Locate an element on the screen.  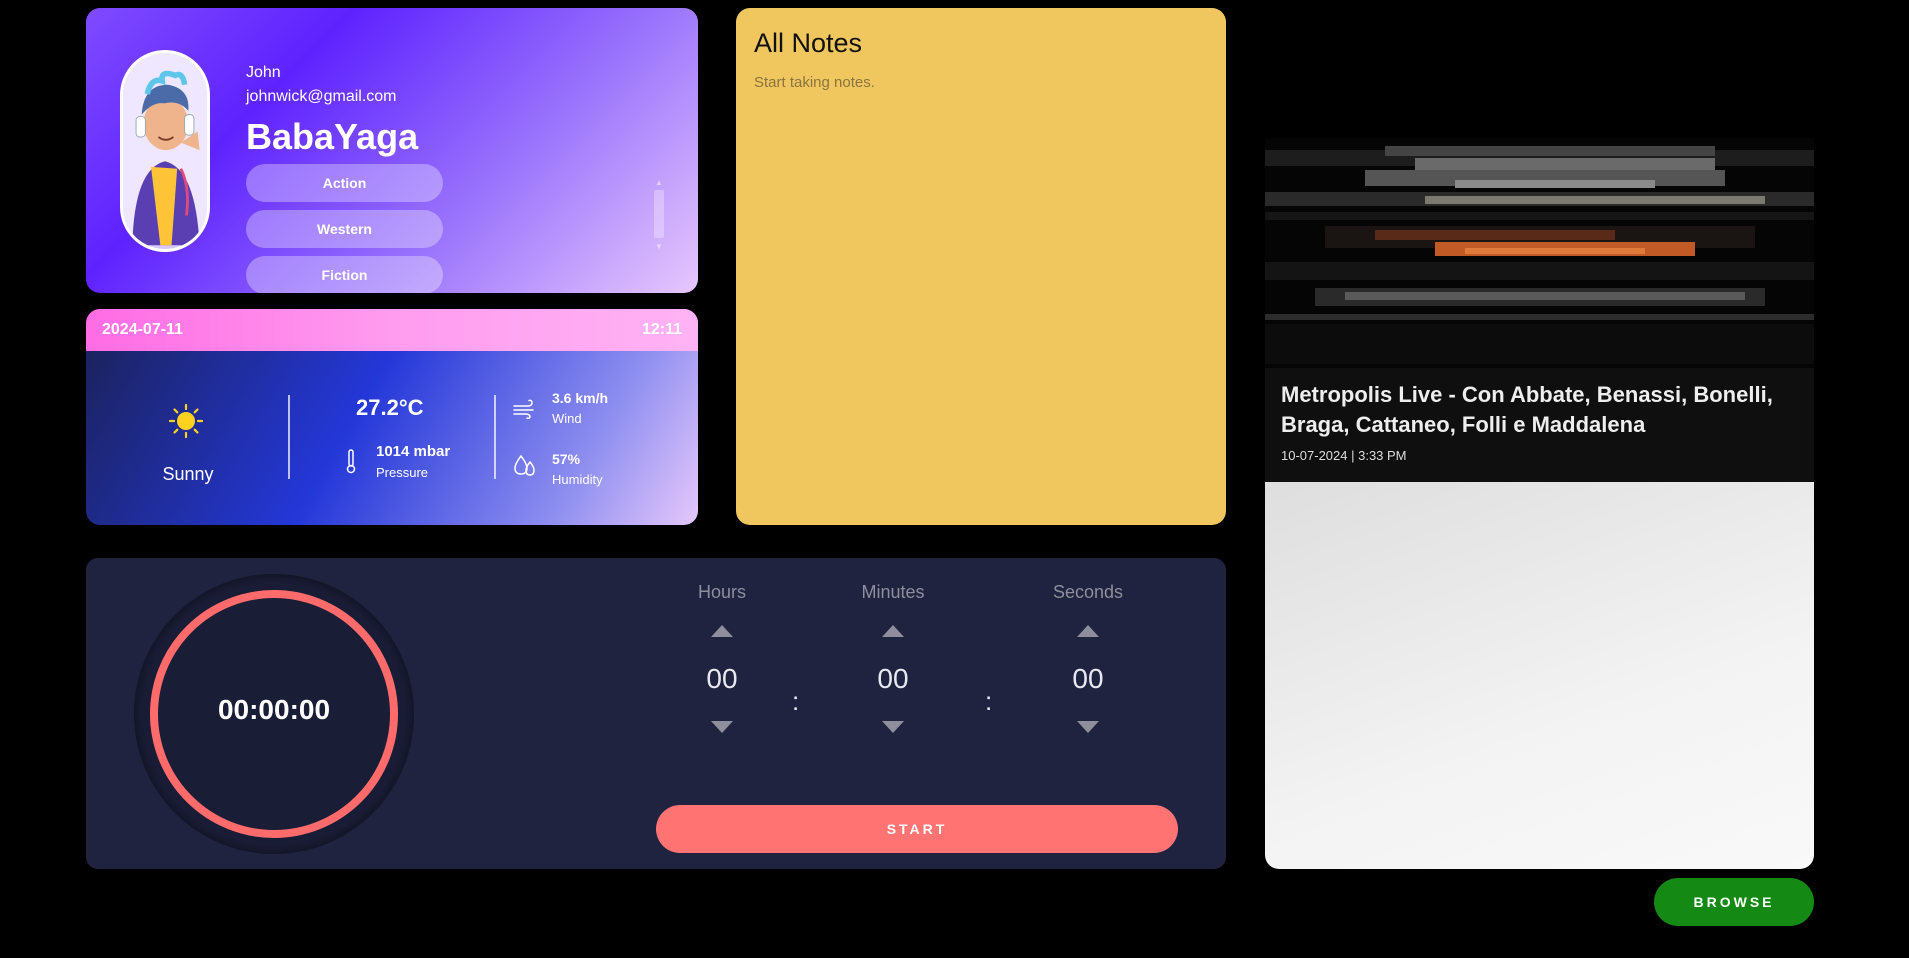
hours-value: 00 is located at coordinates (722, 679).